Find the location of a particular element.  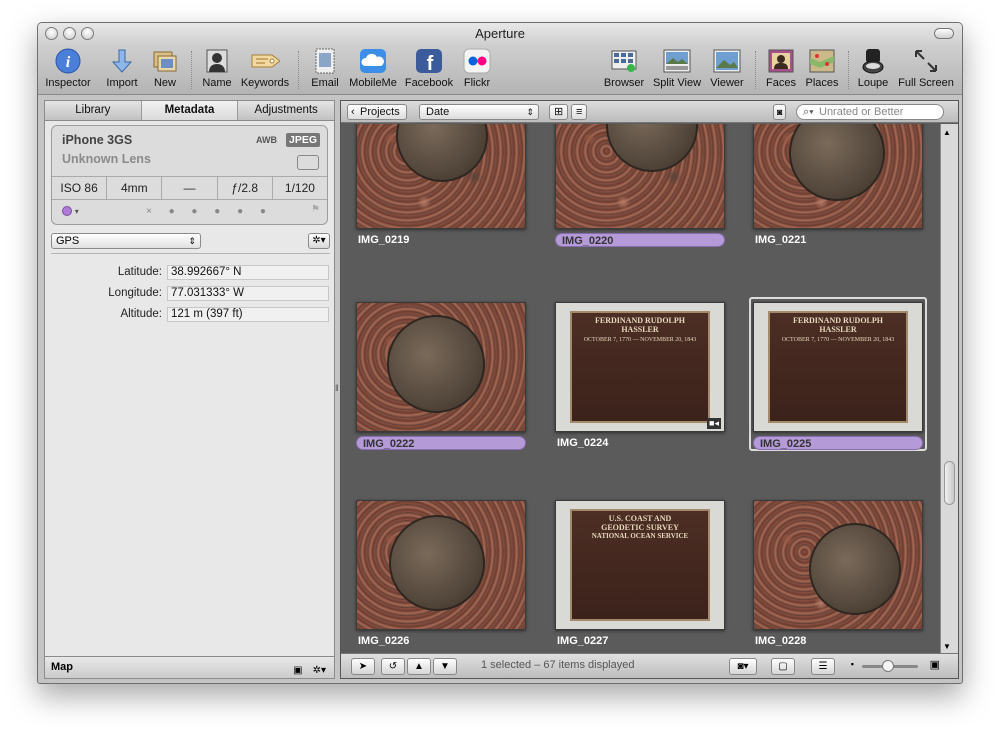

status-text: 1 selected – 67 items displayed is located at coordinates (558, 665).